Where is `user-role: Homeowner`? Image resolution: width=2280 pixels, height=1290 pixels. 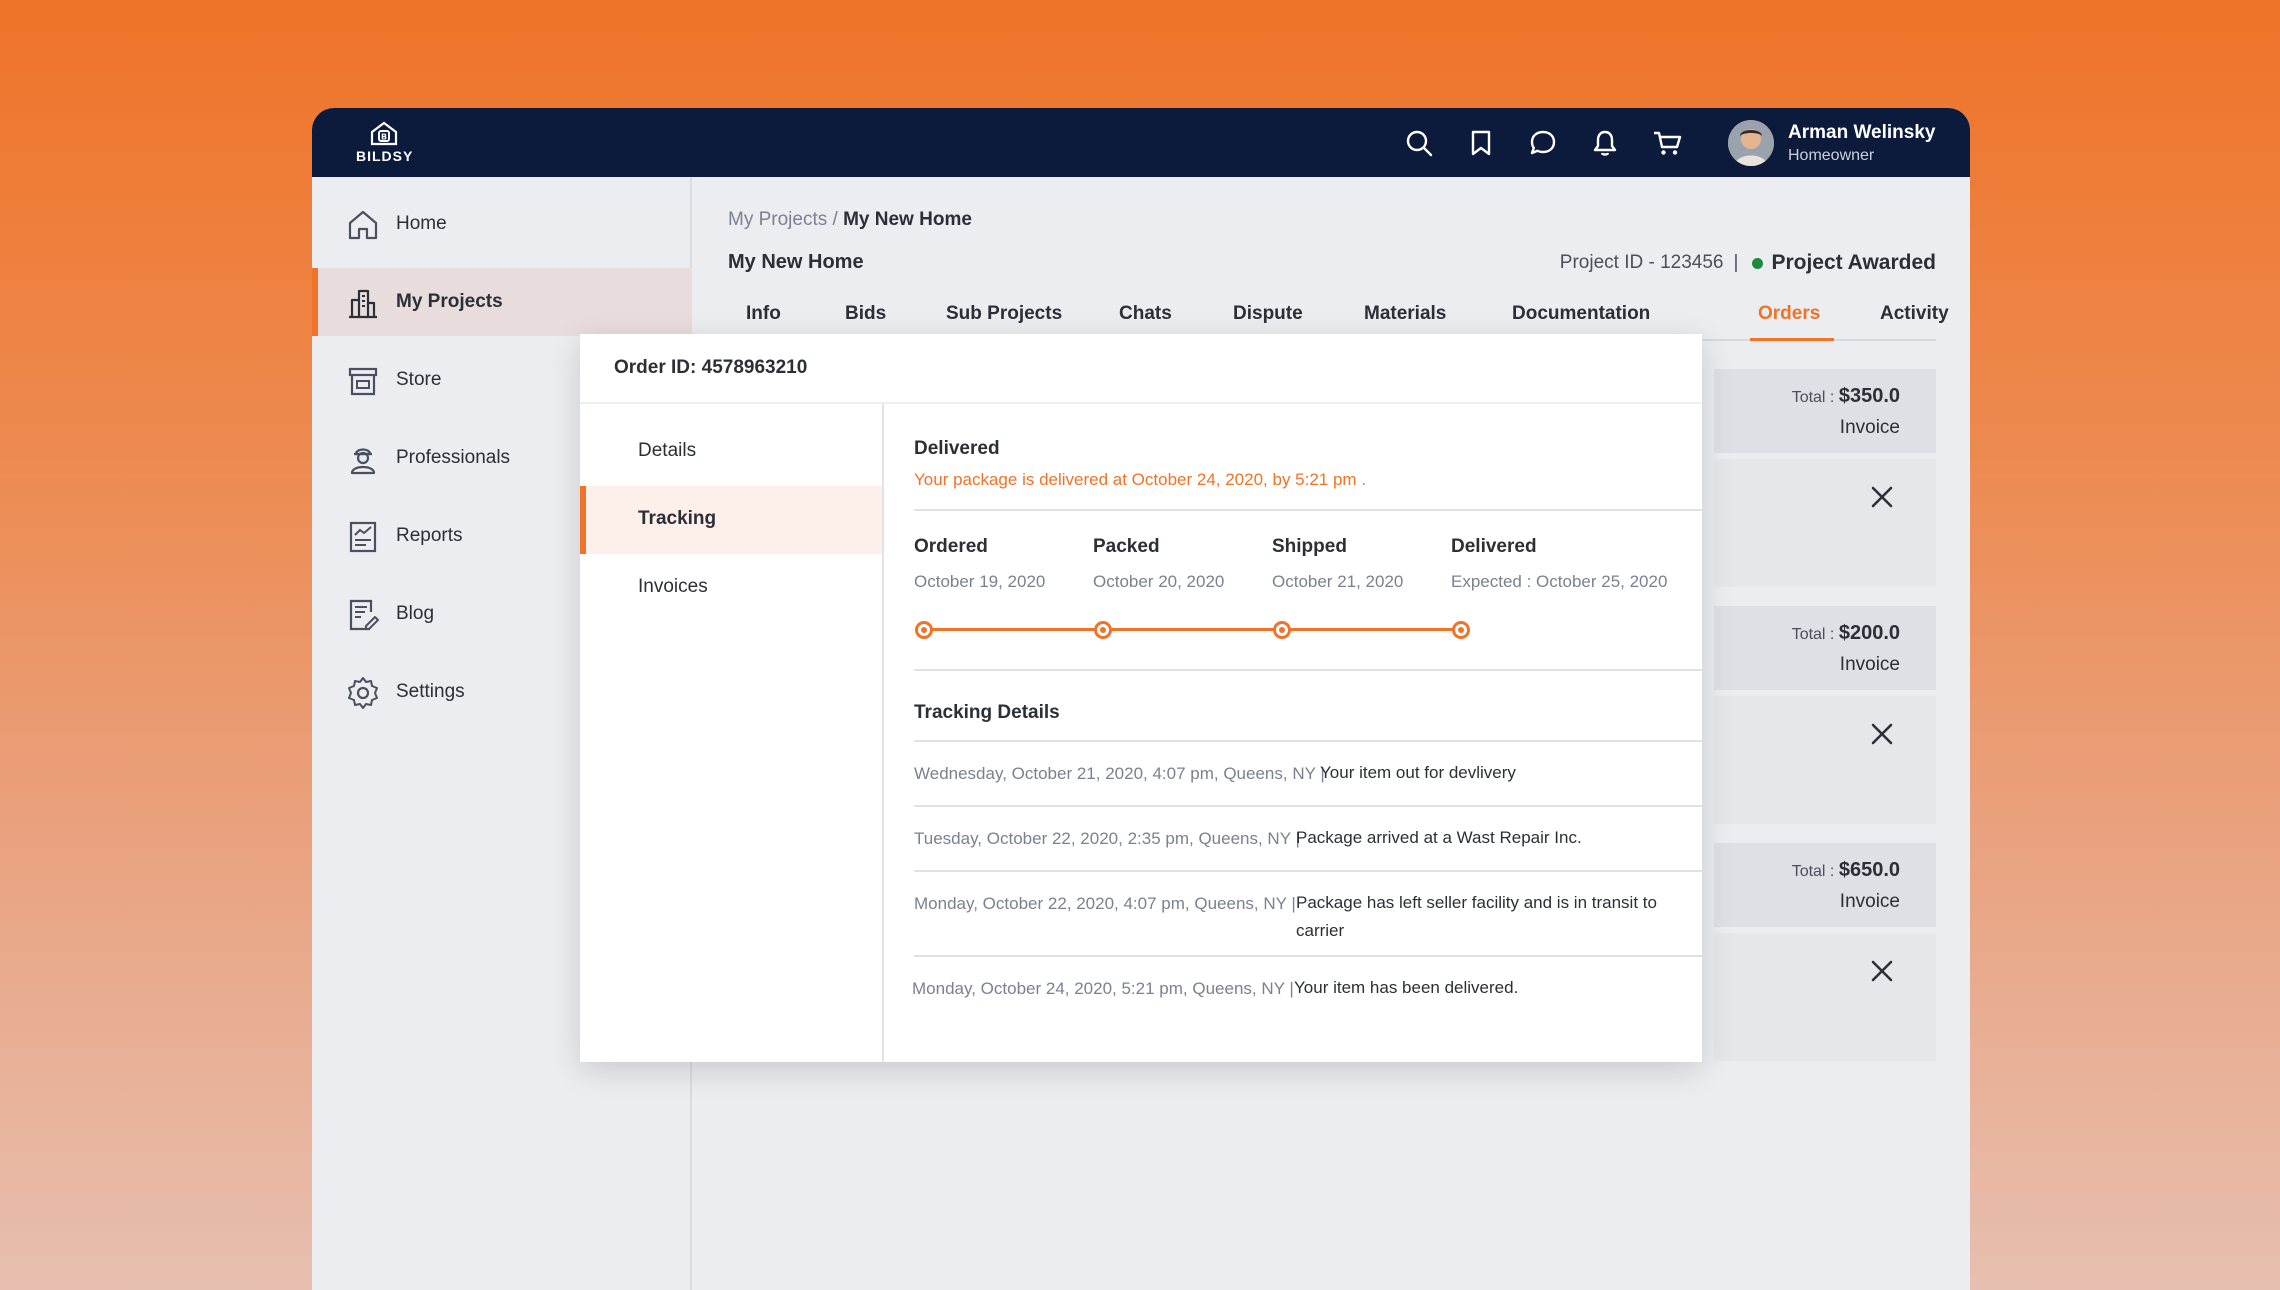
user-role: Homeowner is located at coordinates (1831, 155).